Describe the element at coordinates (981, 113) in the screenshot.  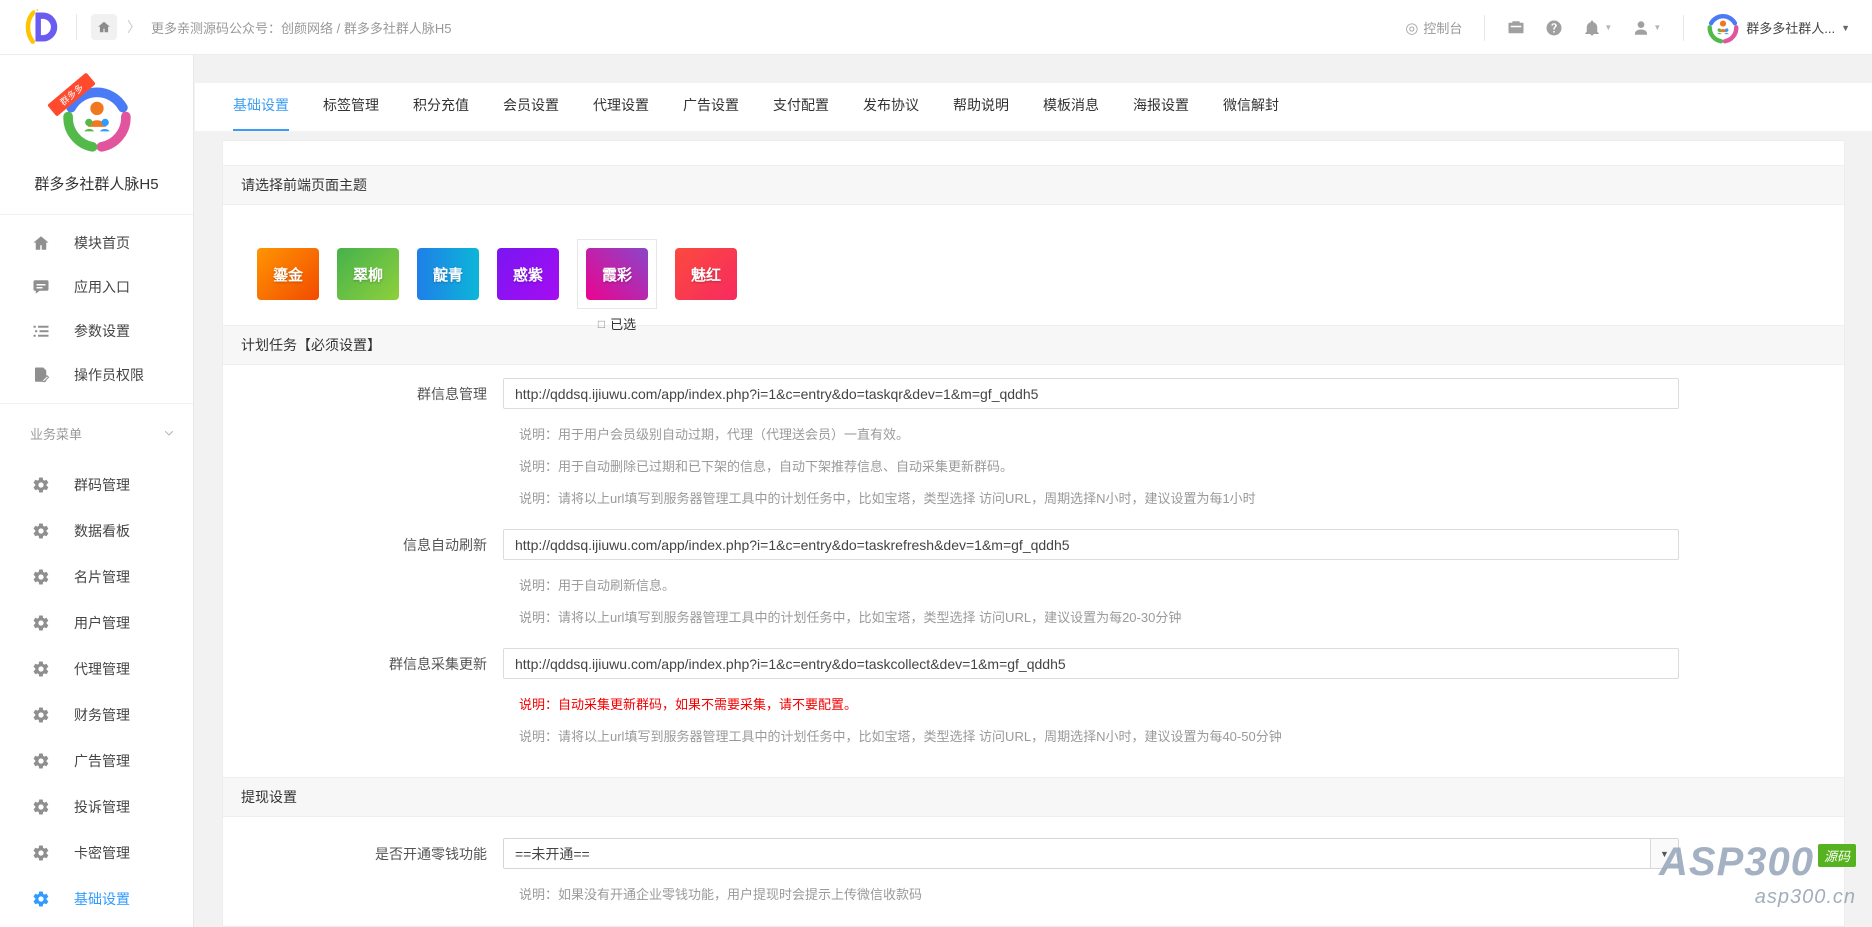
I see `tab-帮助说明: 帮助说明` at that location.